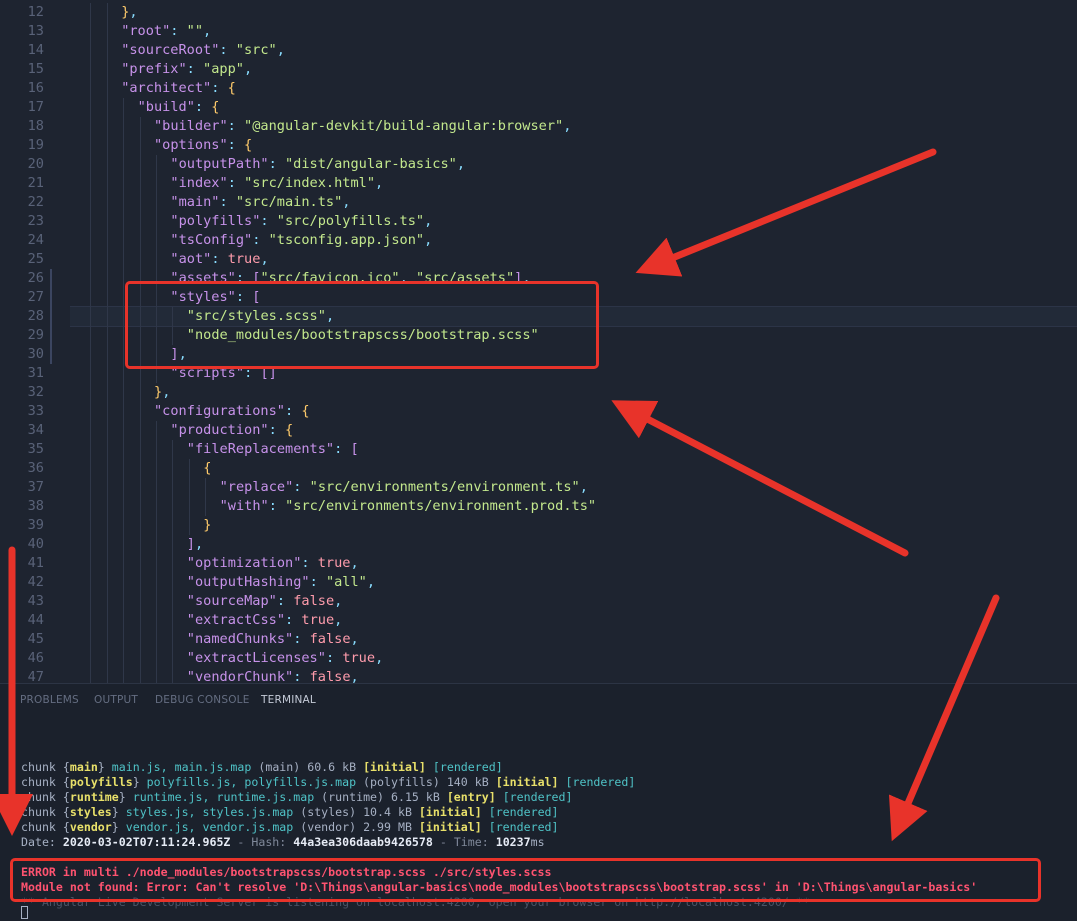  Describe the element at coordinates (538, 411) in the screenshot. I see `code-line: 33 "configurations": {` at that location.